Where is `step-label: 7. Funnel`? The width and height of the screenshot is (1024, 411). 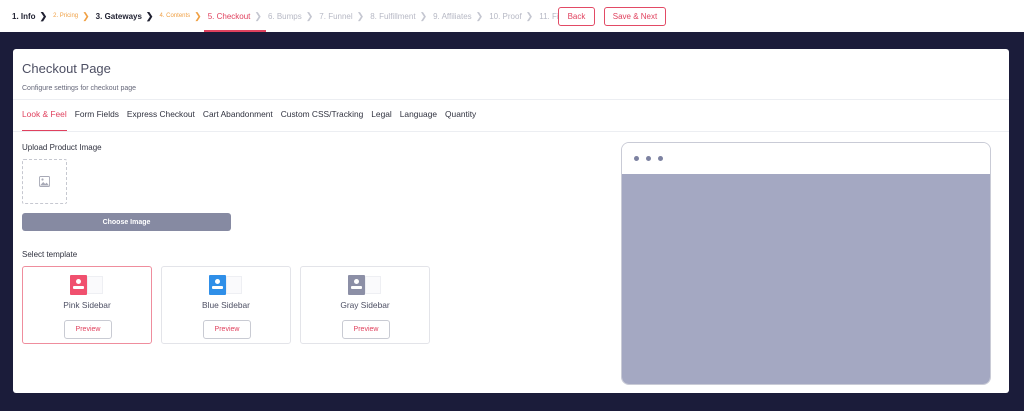 step-label: 7. Funnel is located at coordinates (336, 16).